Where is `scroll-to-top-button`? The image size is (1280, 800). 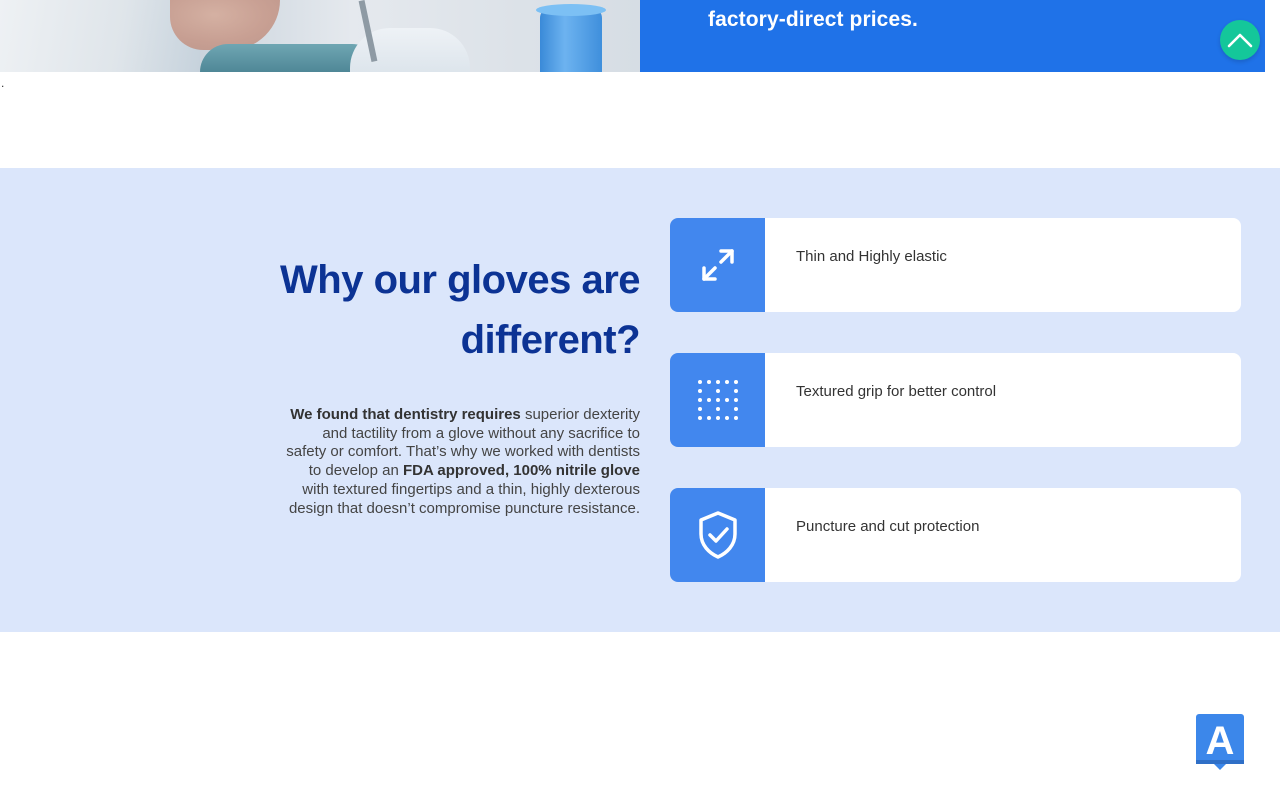
scroll-to-top-button is located at coordinates (1240, 40).